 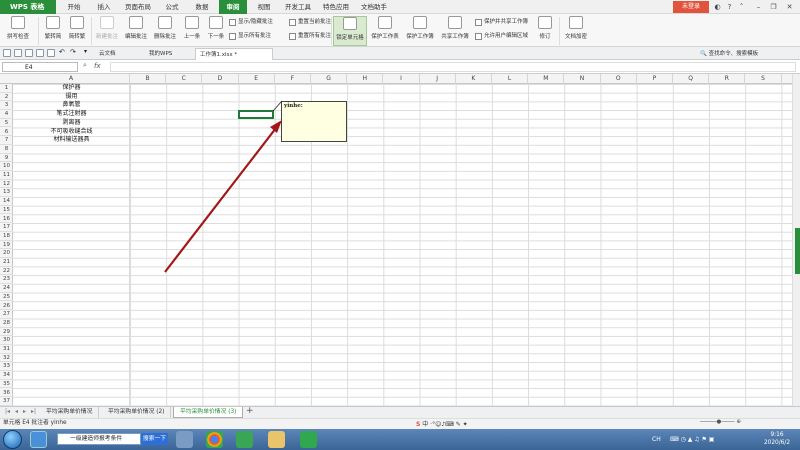 What do you see at coordinates (6, 288) in the screenshot?
I see `row-header-24: 24` at bounding box center [6, 288].